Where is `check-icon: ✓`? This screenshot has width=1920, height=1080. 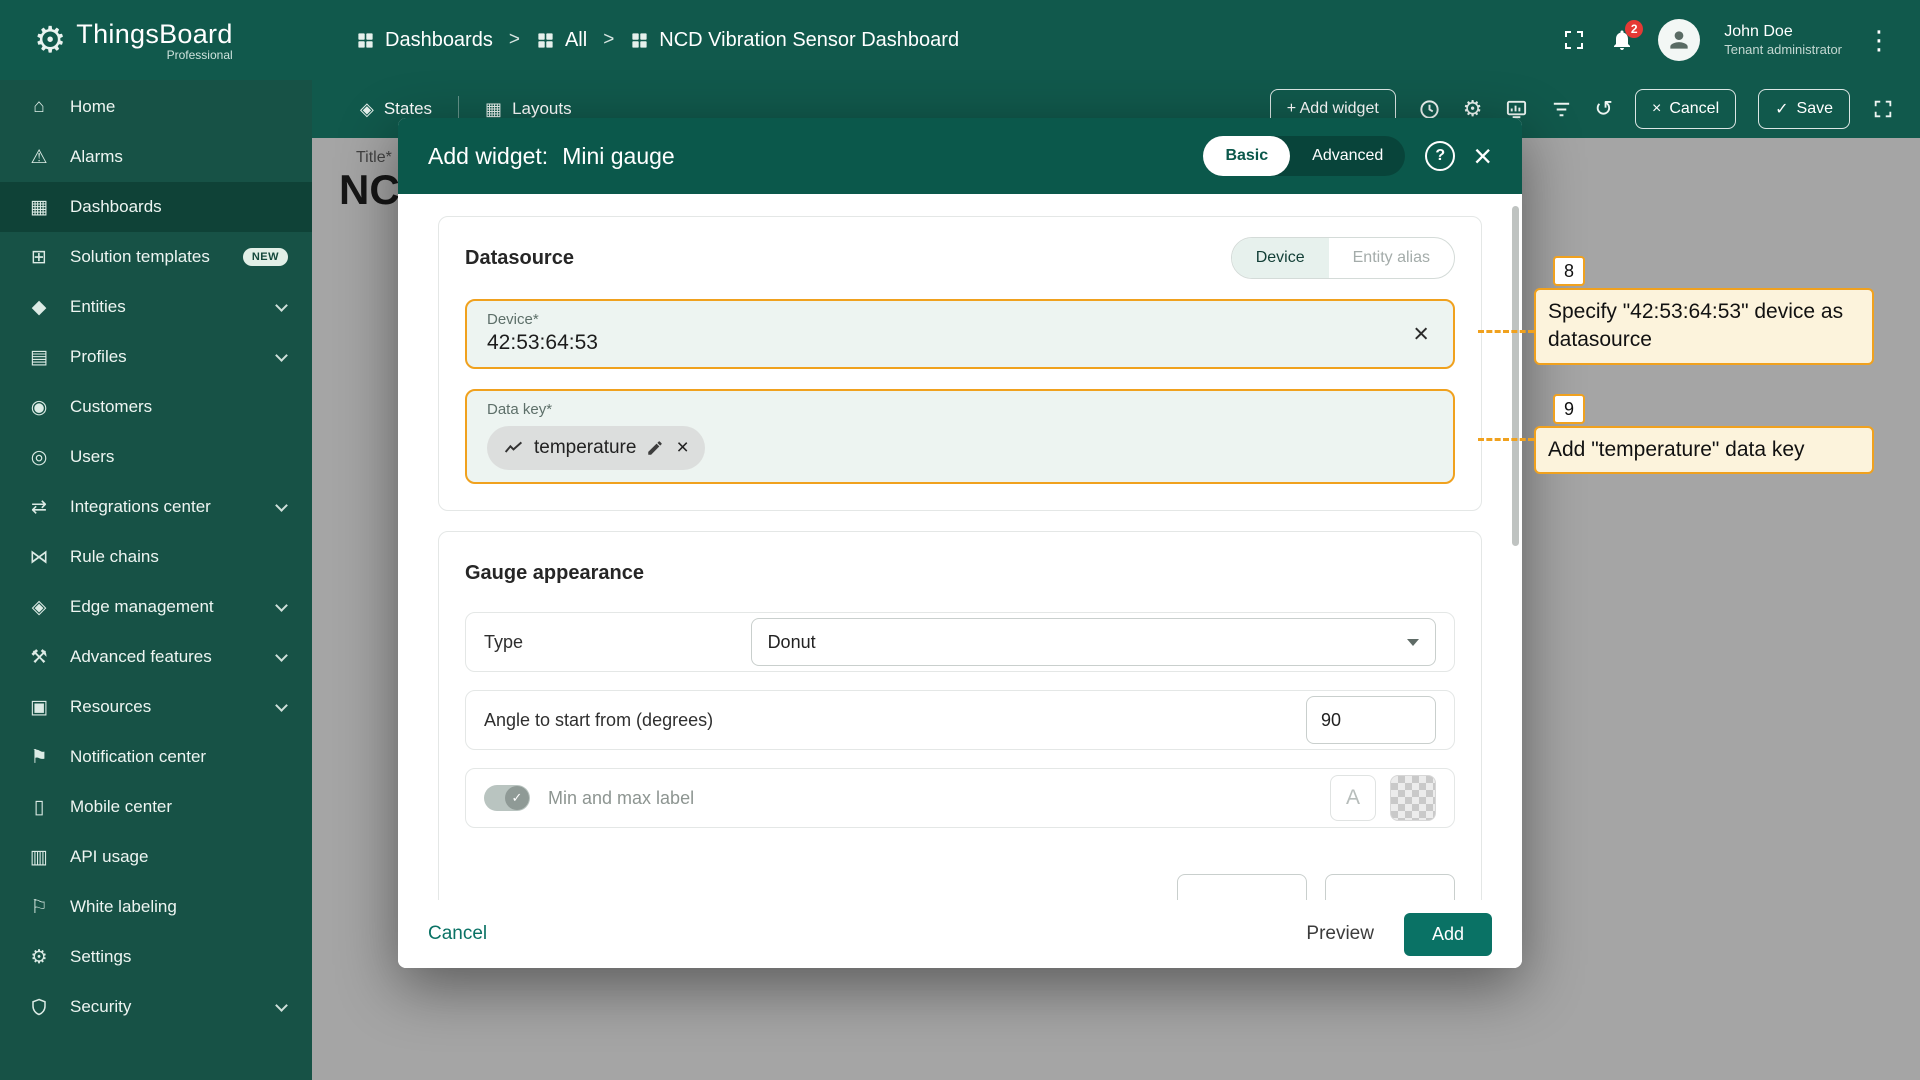
check-icon: ✓ is located at coordinates (1782, 109).